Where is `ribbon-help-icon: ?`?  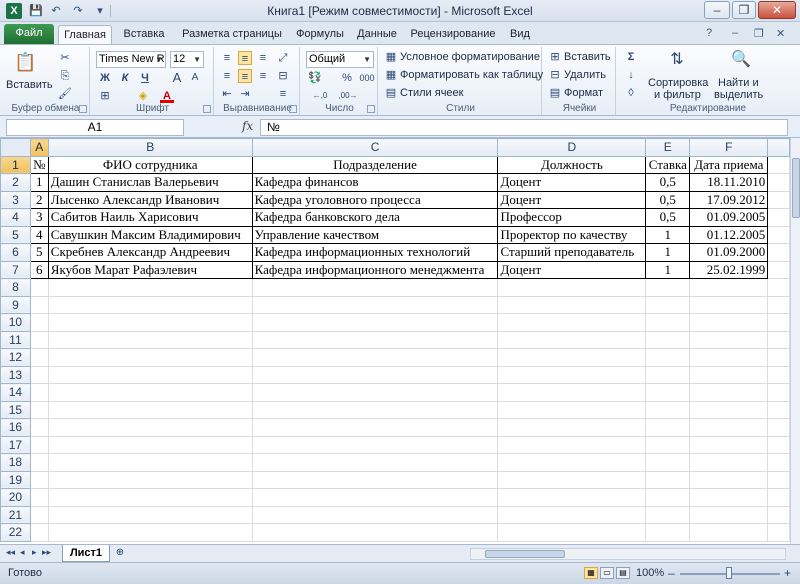 ribbon-help-icon: ? is located at coordinates (709, 33).